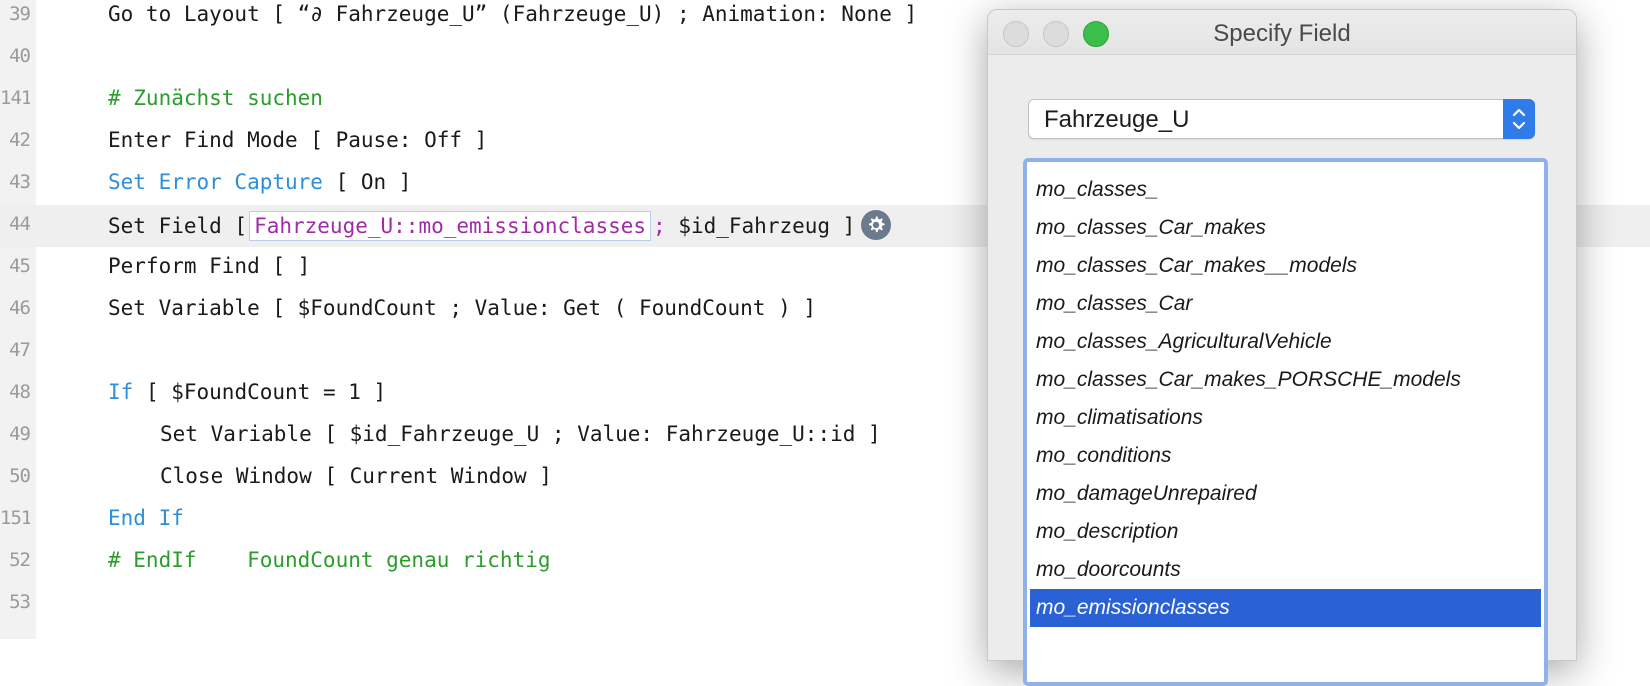 The height and width of the screenshot is (686, 1650). I want to click on line-number: 47, so click(19, 350).